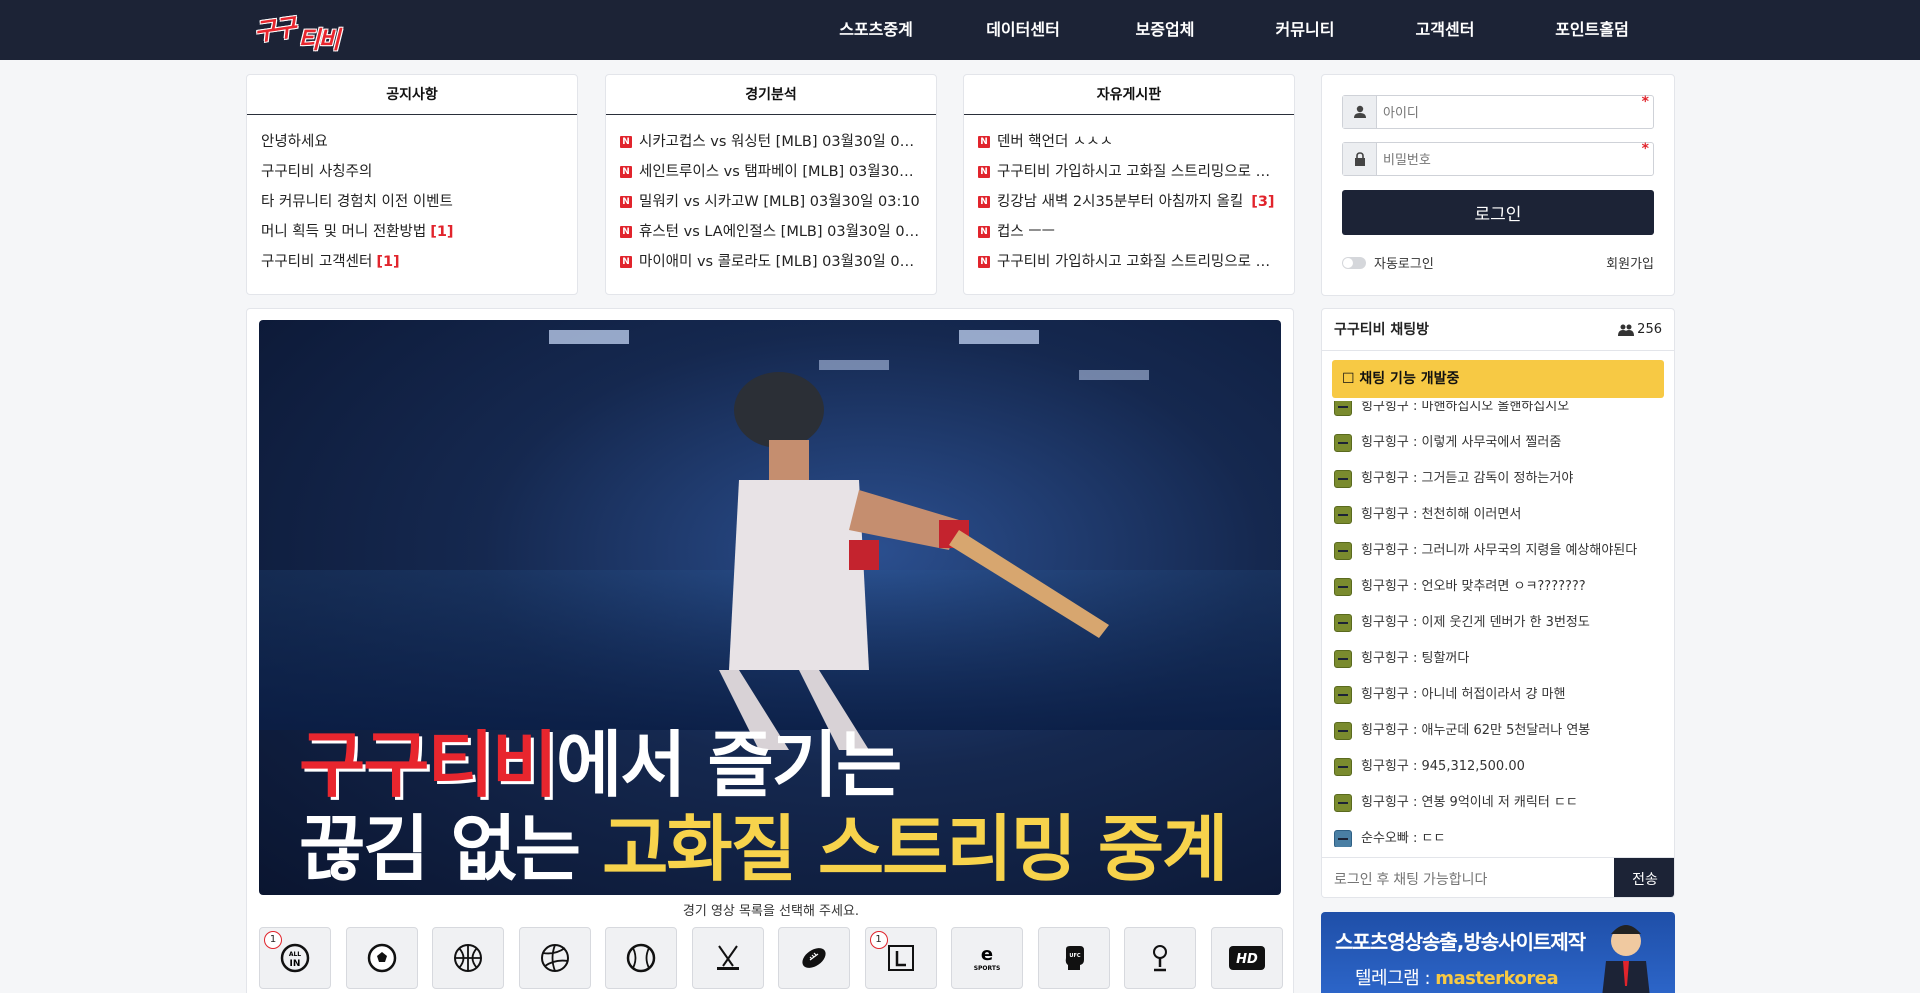 Image resolution: width=1920 pixels, height=993 pixels. I want to click on chat-message: 힝구힝구 : 그러니까 사무국의 지령을 예상해야된다, so click(1498, 551).